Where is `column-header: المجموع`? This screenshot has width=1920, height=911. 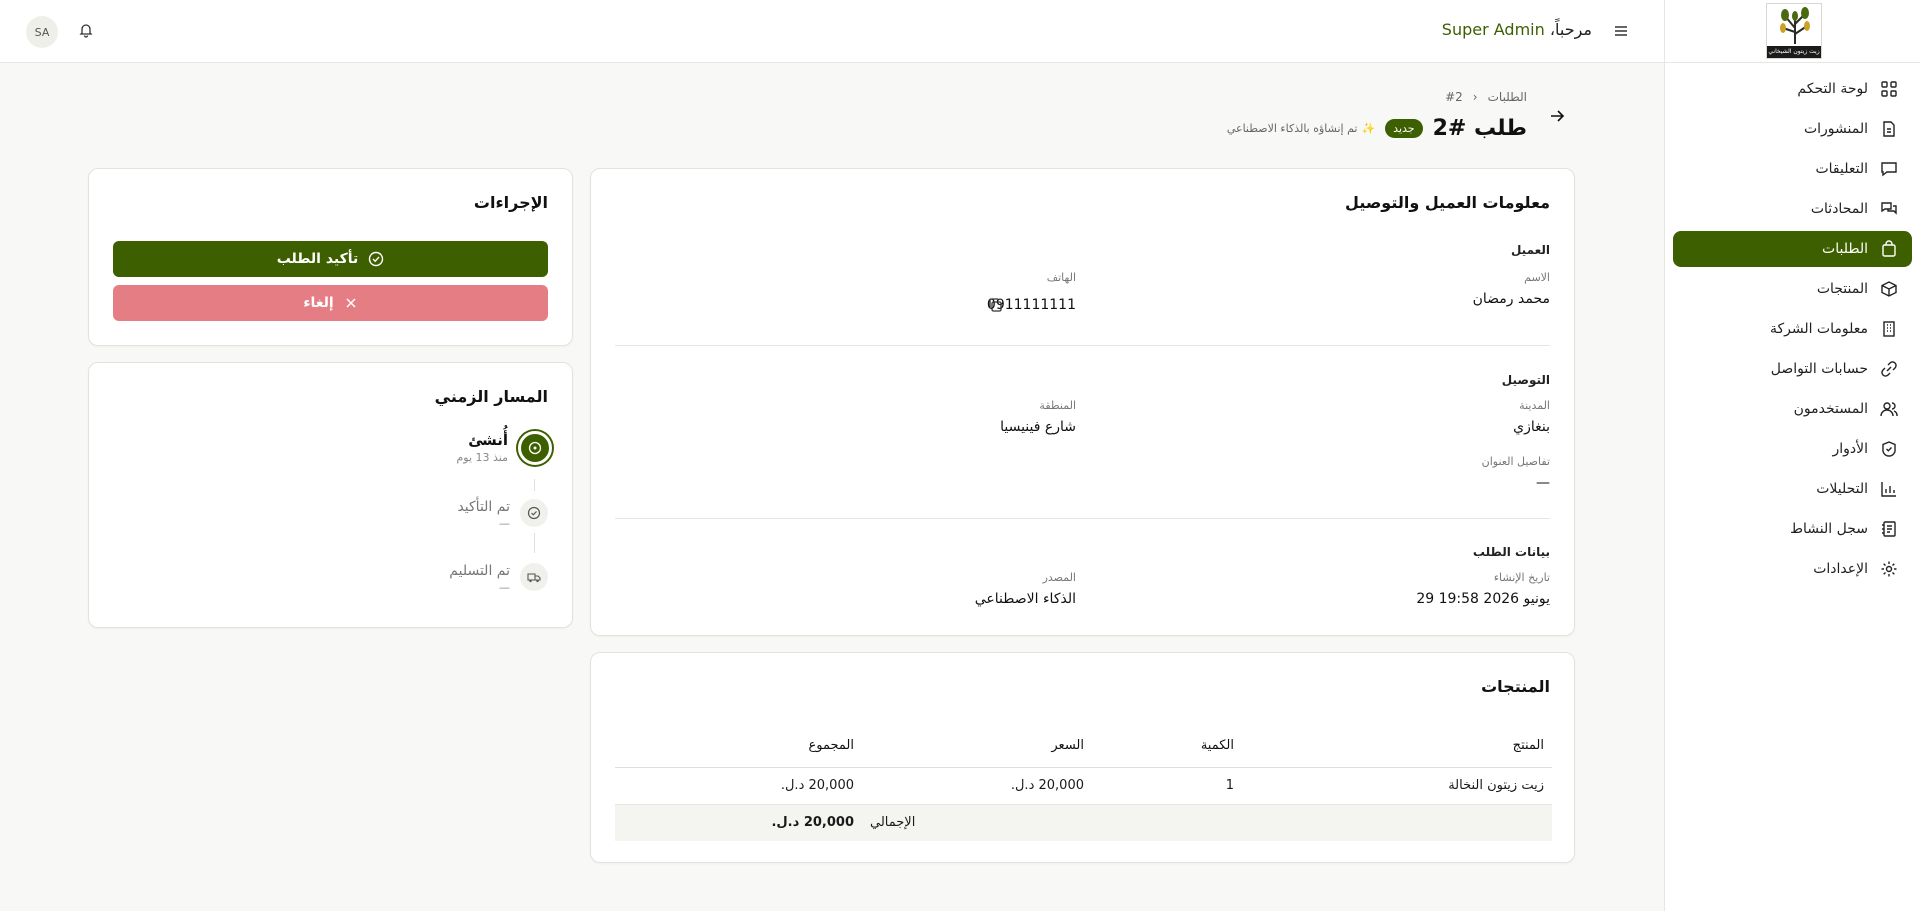 column-header: المجموع is located at coordinates (738, 746).